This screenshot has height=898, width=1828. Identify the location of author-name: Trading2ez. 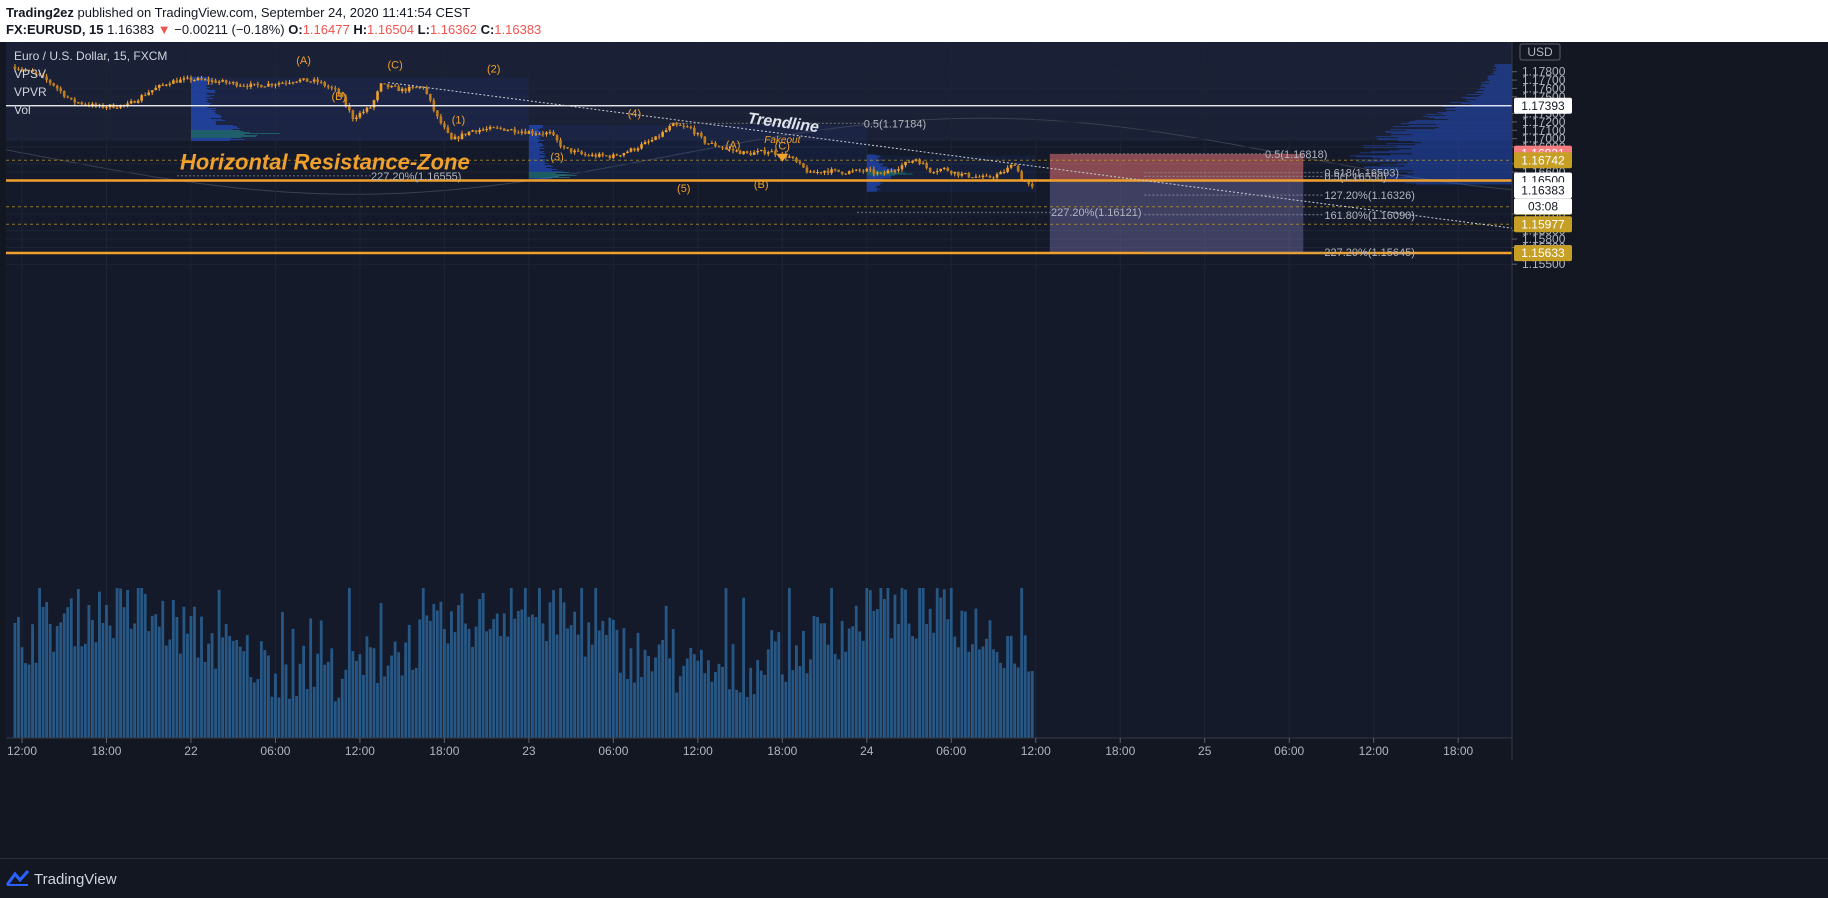
(40, 12).